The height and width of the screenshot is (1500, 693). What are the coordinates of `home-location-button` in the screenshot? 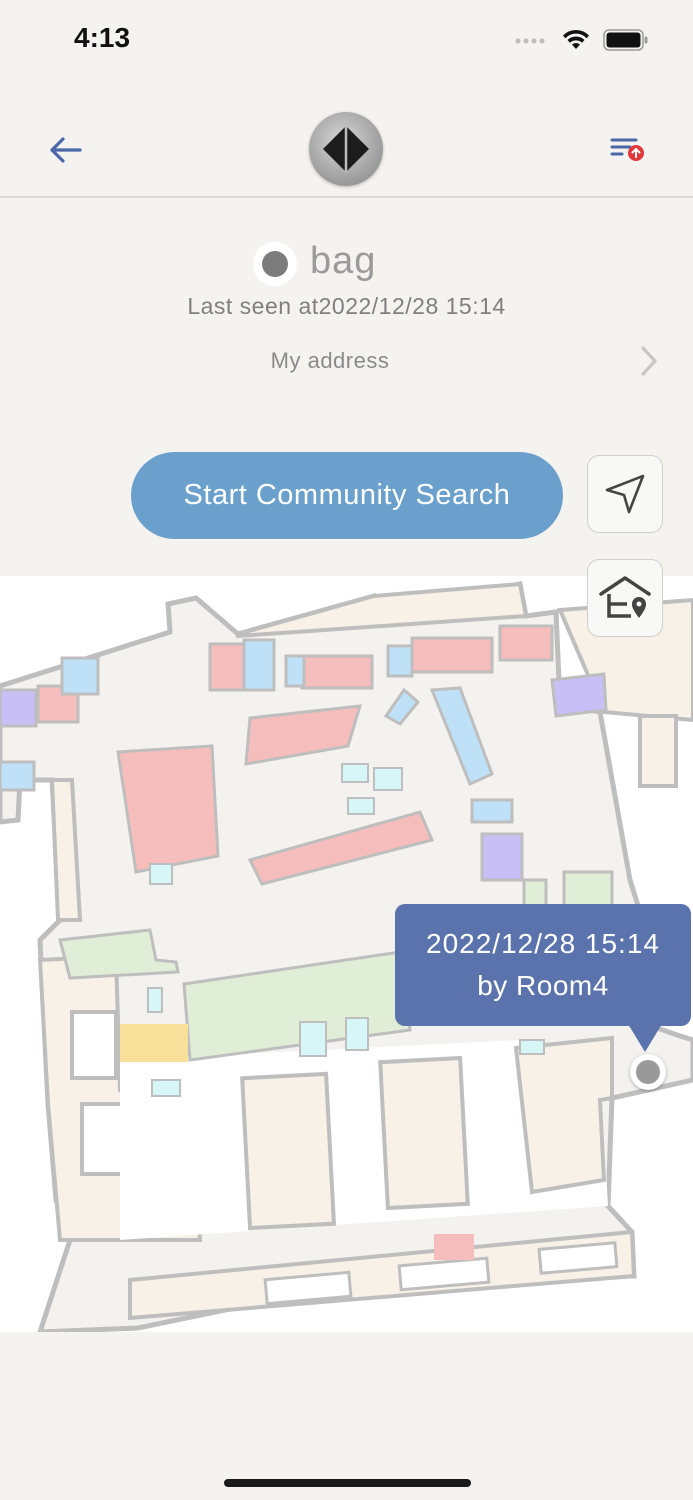 It's located at (625, 598).